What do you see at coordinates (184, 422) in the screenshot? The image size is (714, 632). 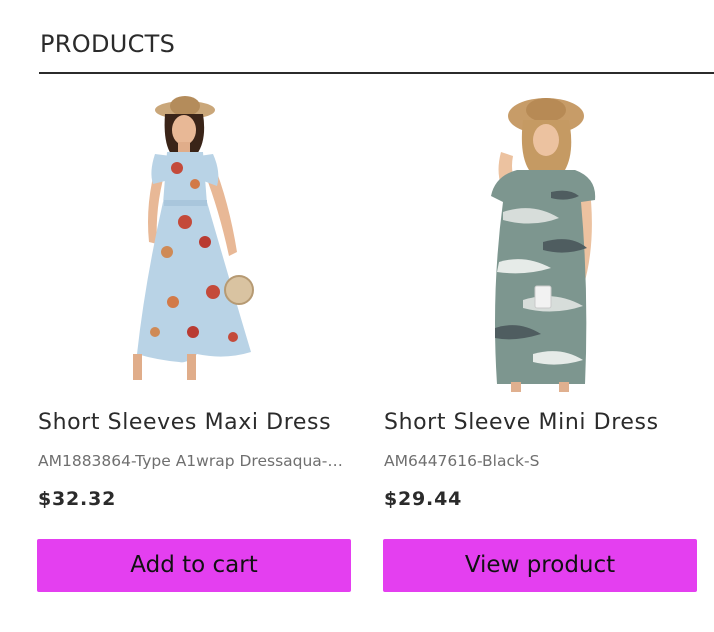 I see `product-title-link: Short Sleeves Maxi Dress` at bounding box center [184, 422].